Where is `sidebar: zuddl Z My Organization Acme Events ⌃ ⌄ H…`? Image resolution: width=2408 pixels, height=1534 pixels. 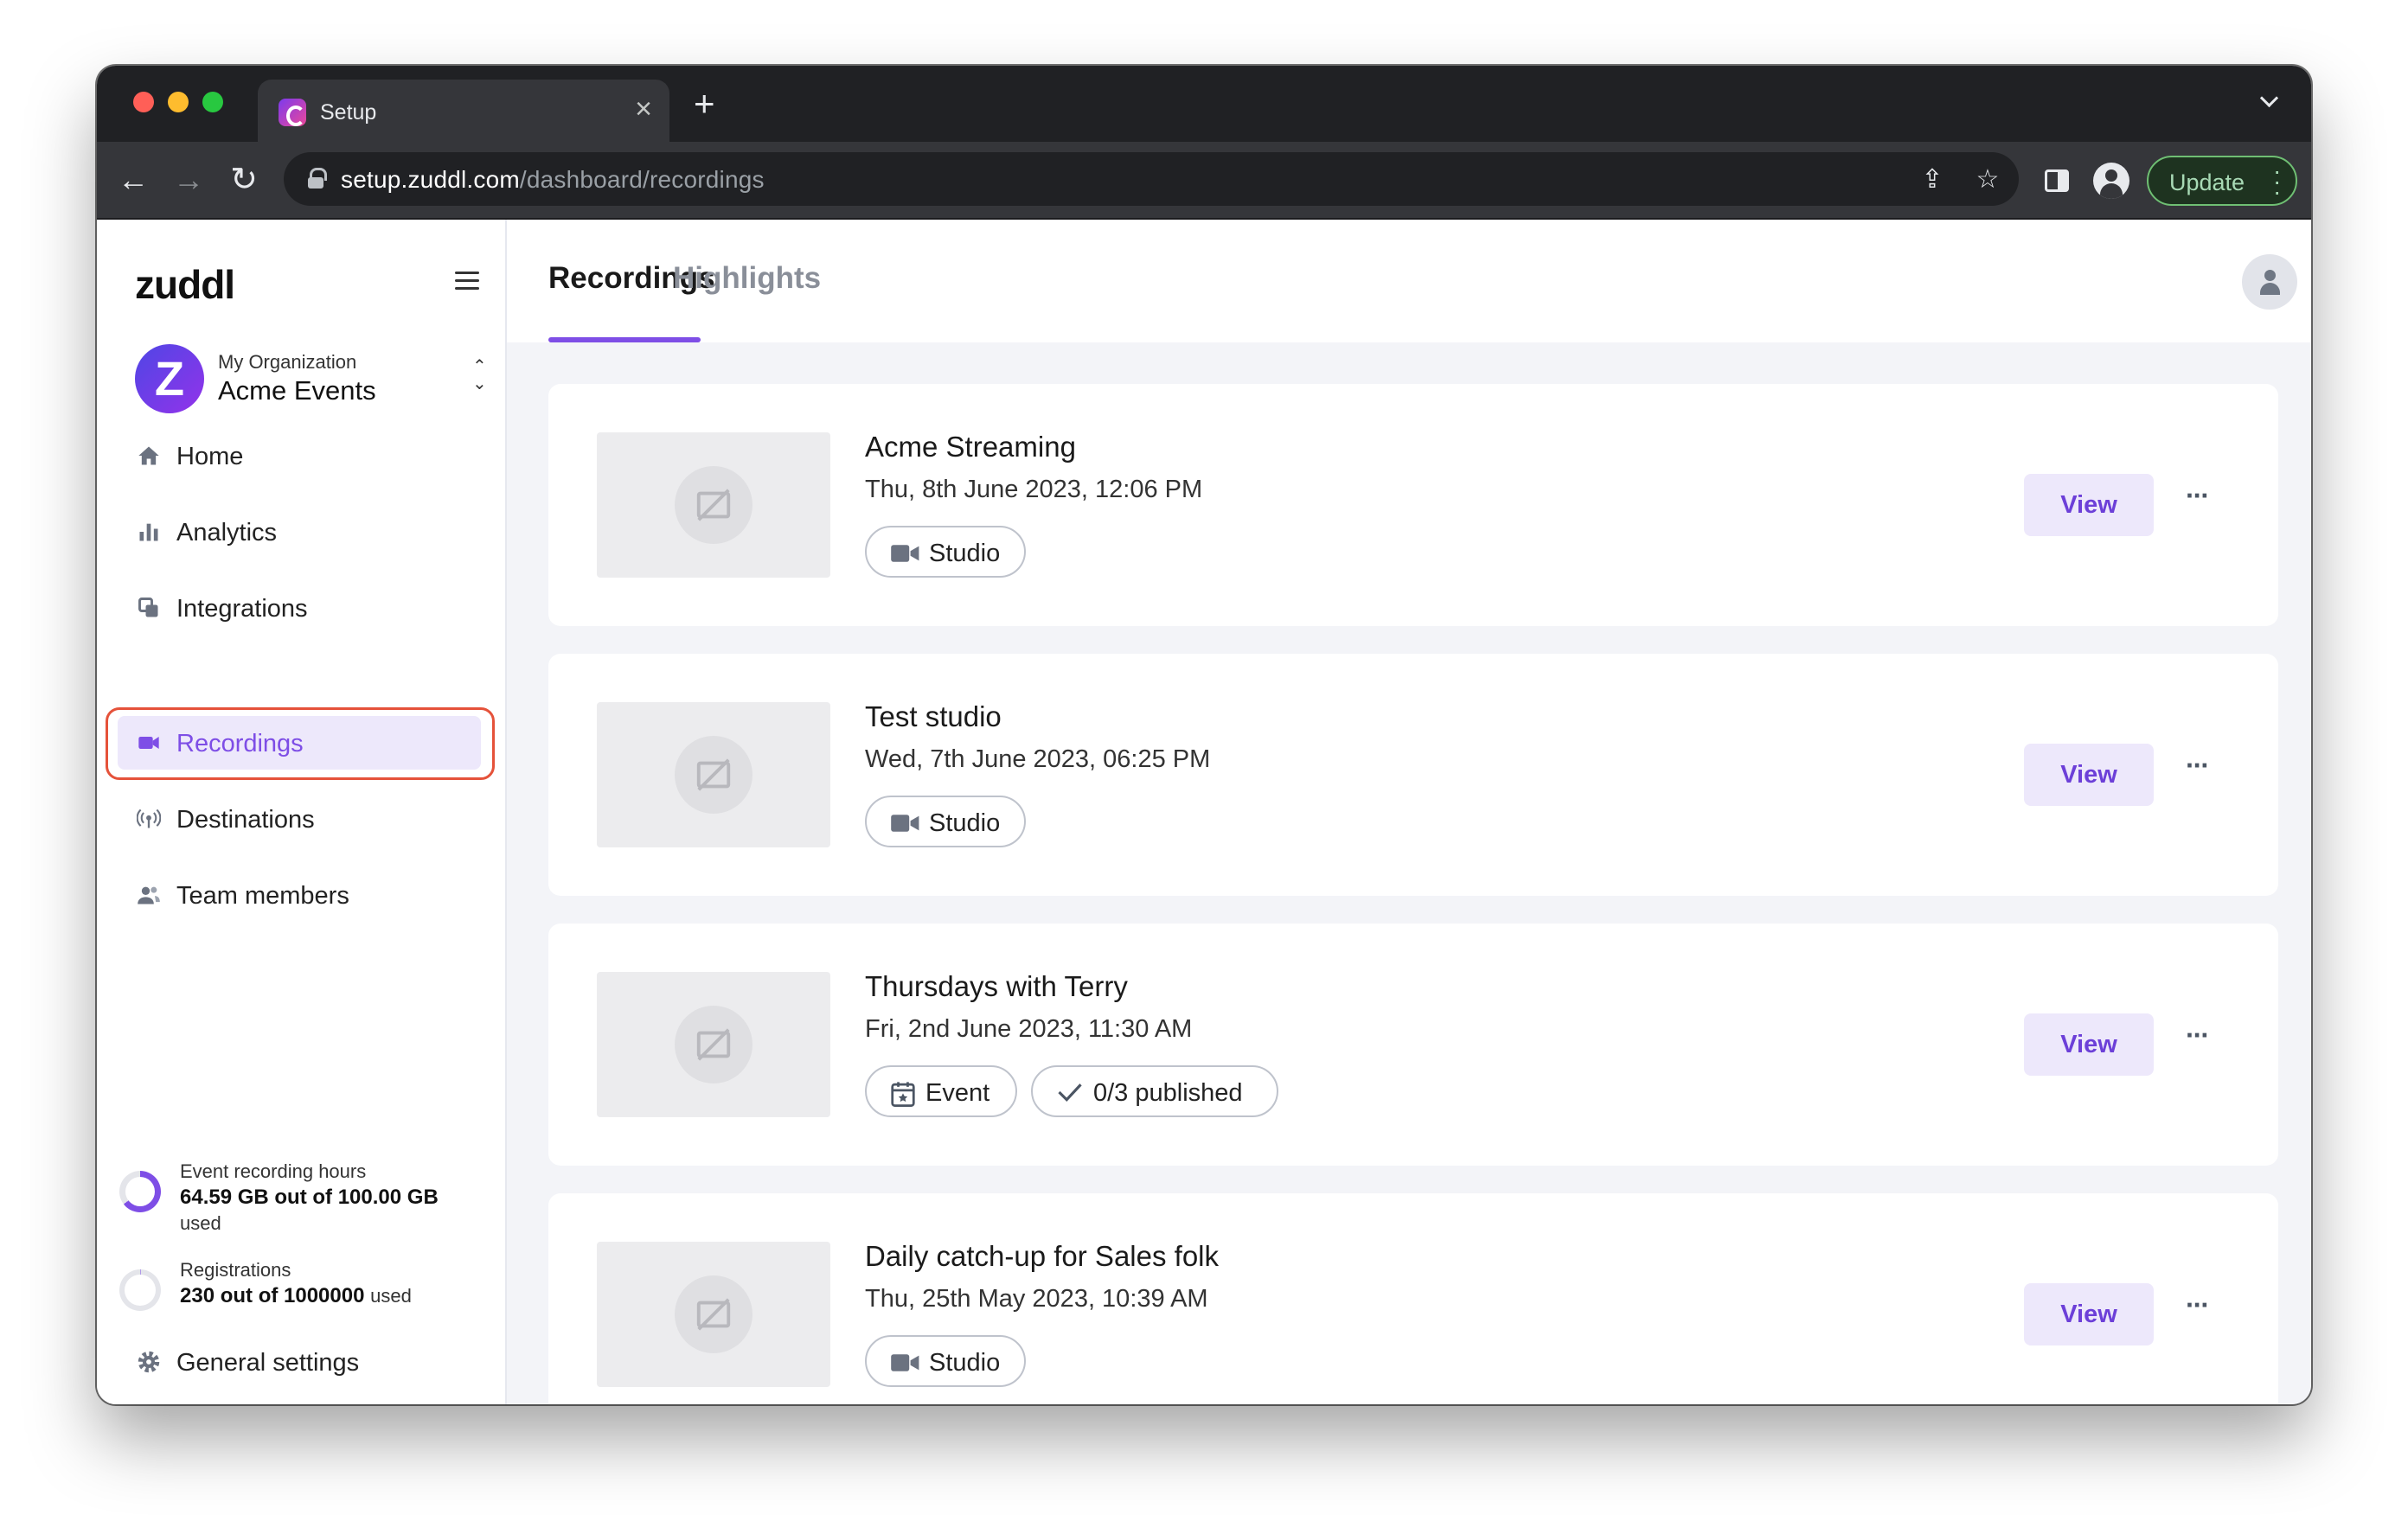
sidebar: zuddl Z My Organization Acme Events ⌃ ⌄ H… is located at coordinates (302, 812).